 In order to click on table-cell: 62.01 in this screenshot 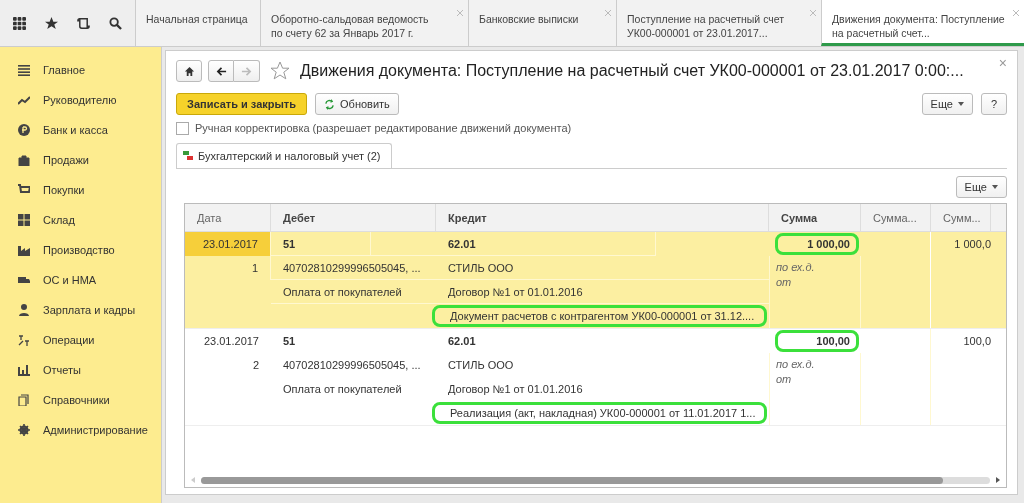, I will do `click(546, 244)`.